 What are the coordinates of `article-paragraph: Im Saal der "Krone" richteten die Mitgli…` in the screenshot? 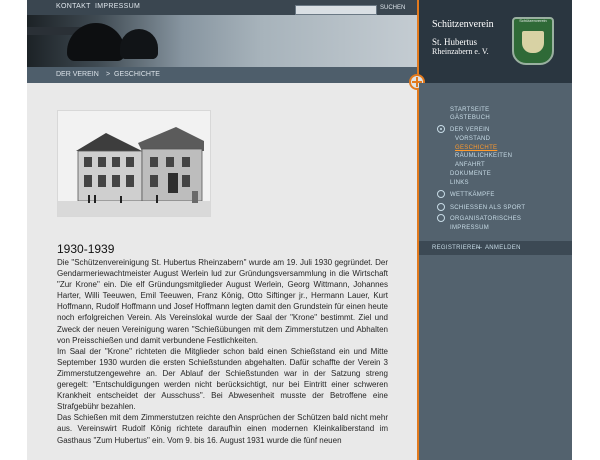 It's located at (222, 379).